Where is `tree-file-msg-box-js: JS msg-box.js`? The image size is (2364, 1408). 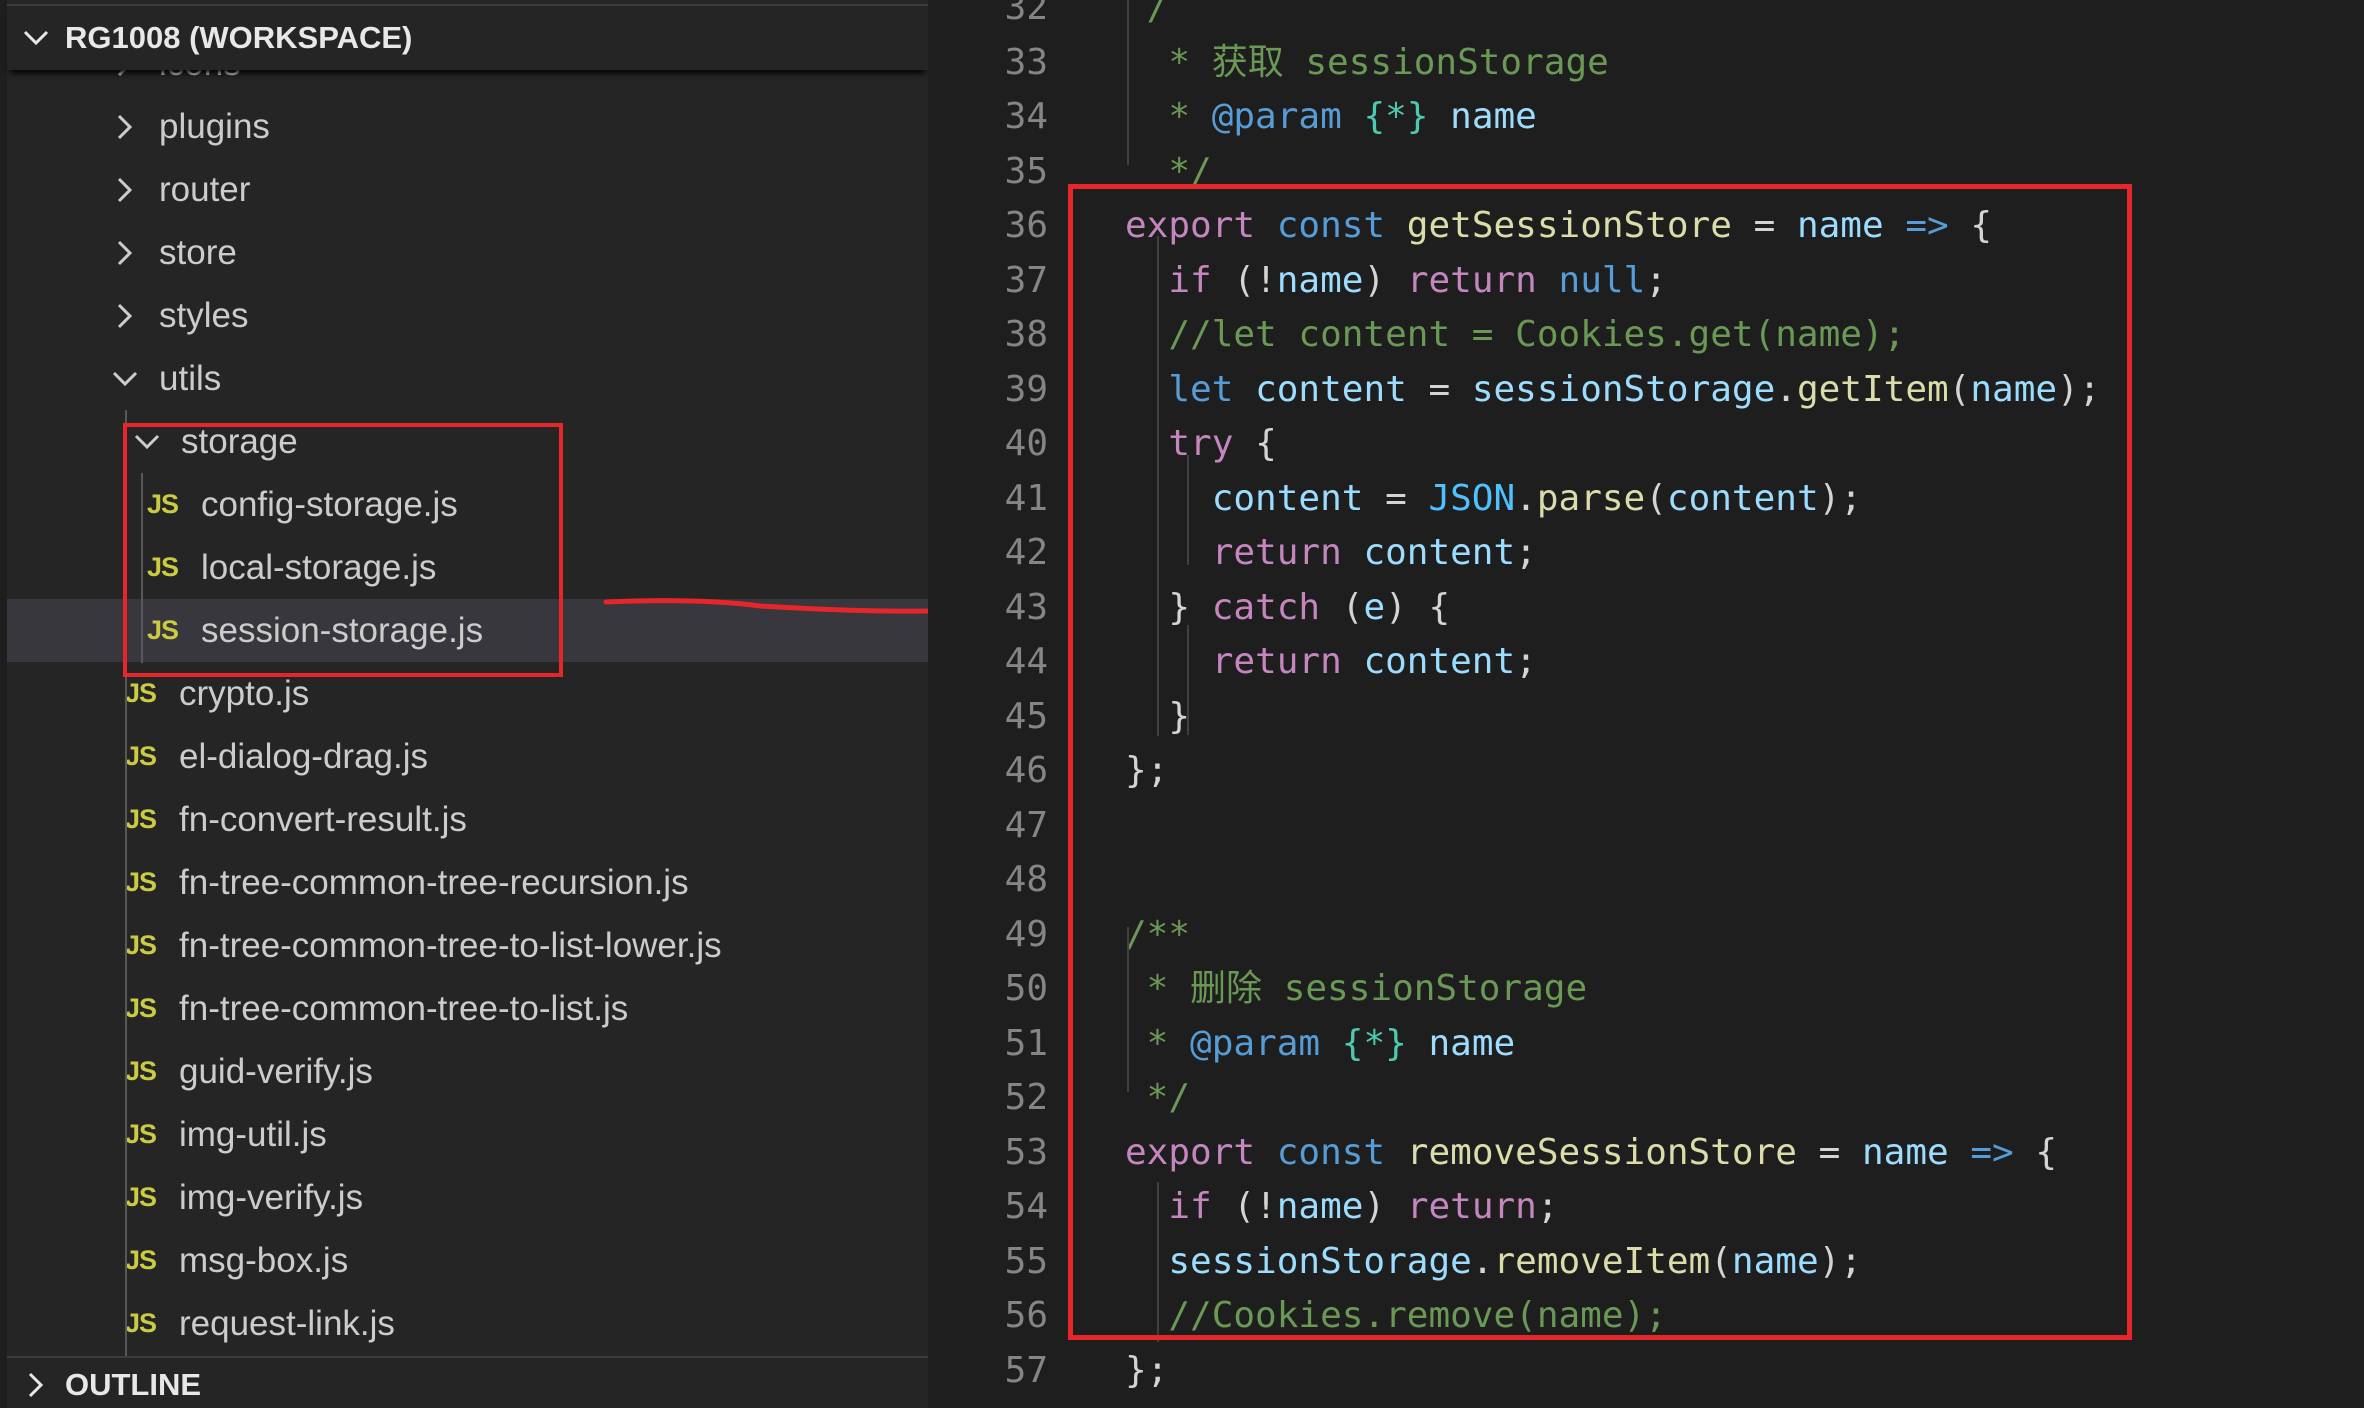
tree-file-msg-box-js: JS msg-box.js is located at coordinates (467, 1260).